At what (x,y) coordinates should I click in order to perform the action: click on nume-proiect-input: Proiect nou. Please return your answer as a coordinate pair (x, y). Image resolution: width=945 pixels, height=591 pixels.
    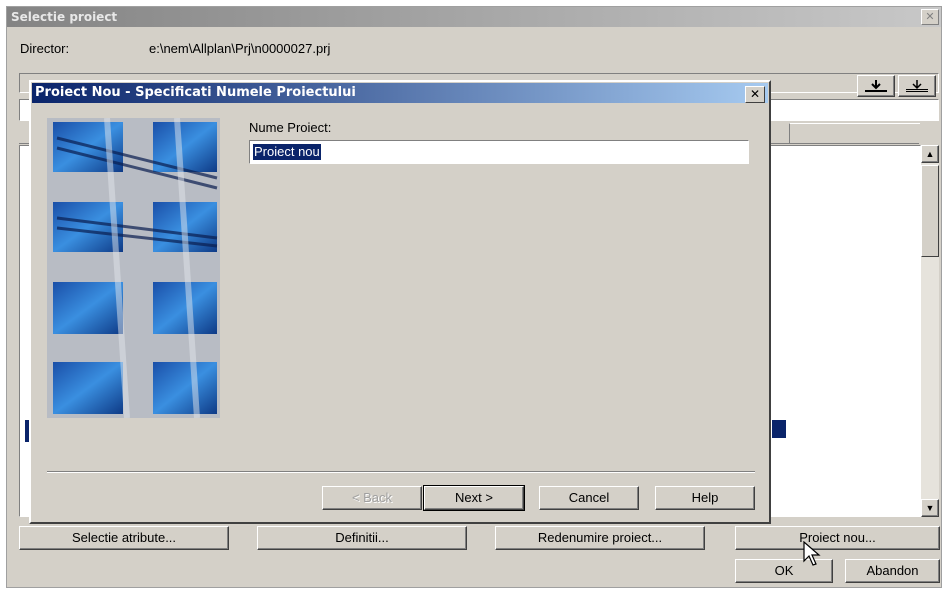
    Looking at the image, I should click on (499, 152).